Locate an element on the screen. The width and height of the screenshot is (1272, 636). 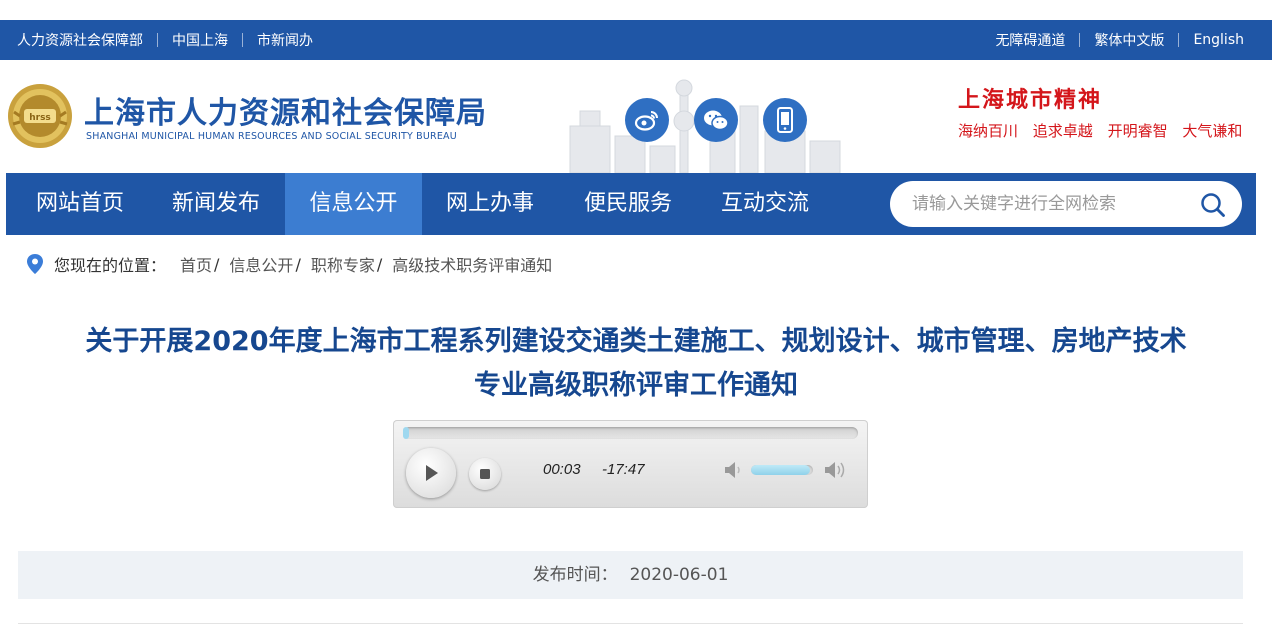
weibo-icon is located at coordinates (646, 121).